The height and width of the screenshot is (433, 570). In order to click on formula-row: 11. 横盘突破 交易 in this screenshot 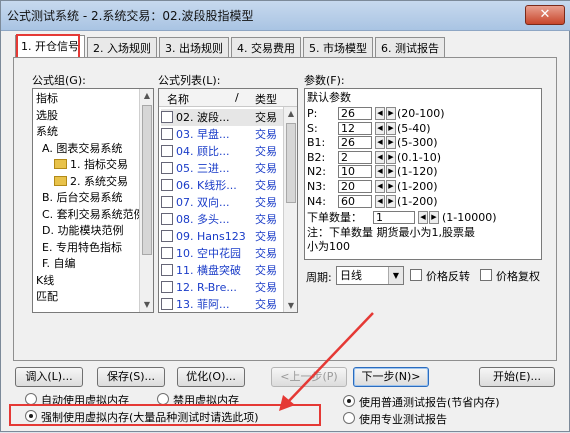, I will do `click(222, 270)`.